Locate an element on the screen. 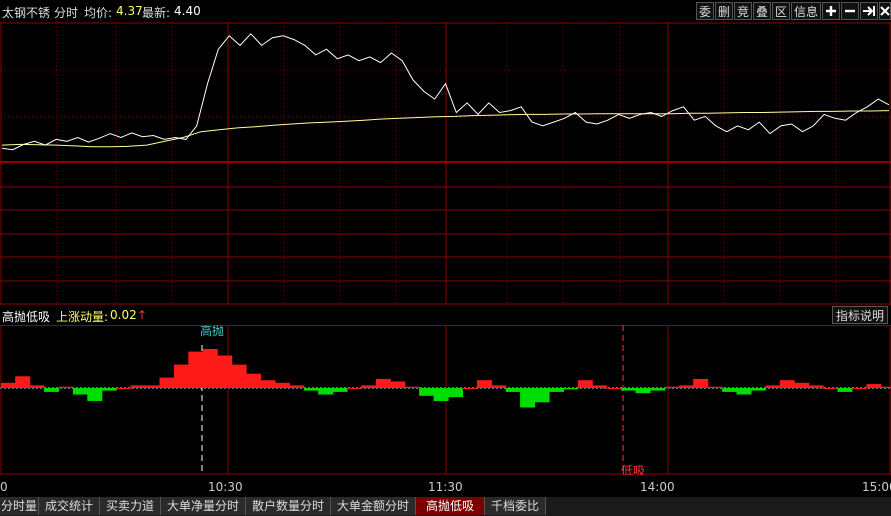 The height and width of the screenshot is (516, 891). toolbar-button-die: 叠 is located at coordinates (762, 11).